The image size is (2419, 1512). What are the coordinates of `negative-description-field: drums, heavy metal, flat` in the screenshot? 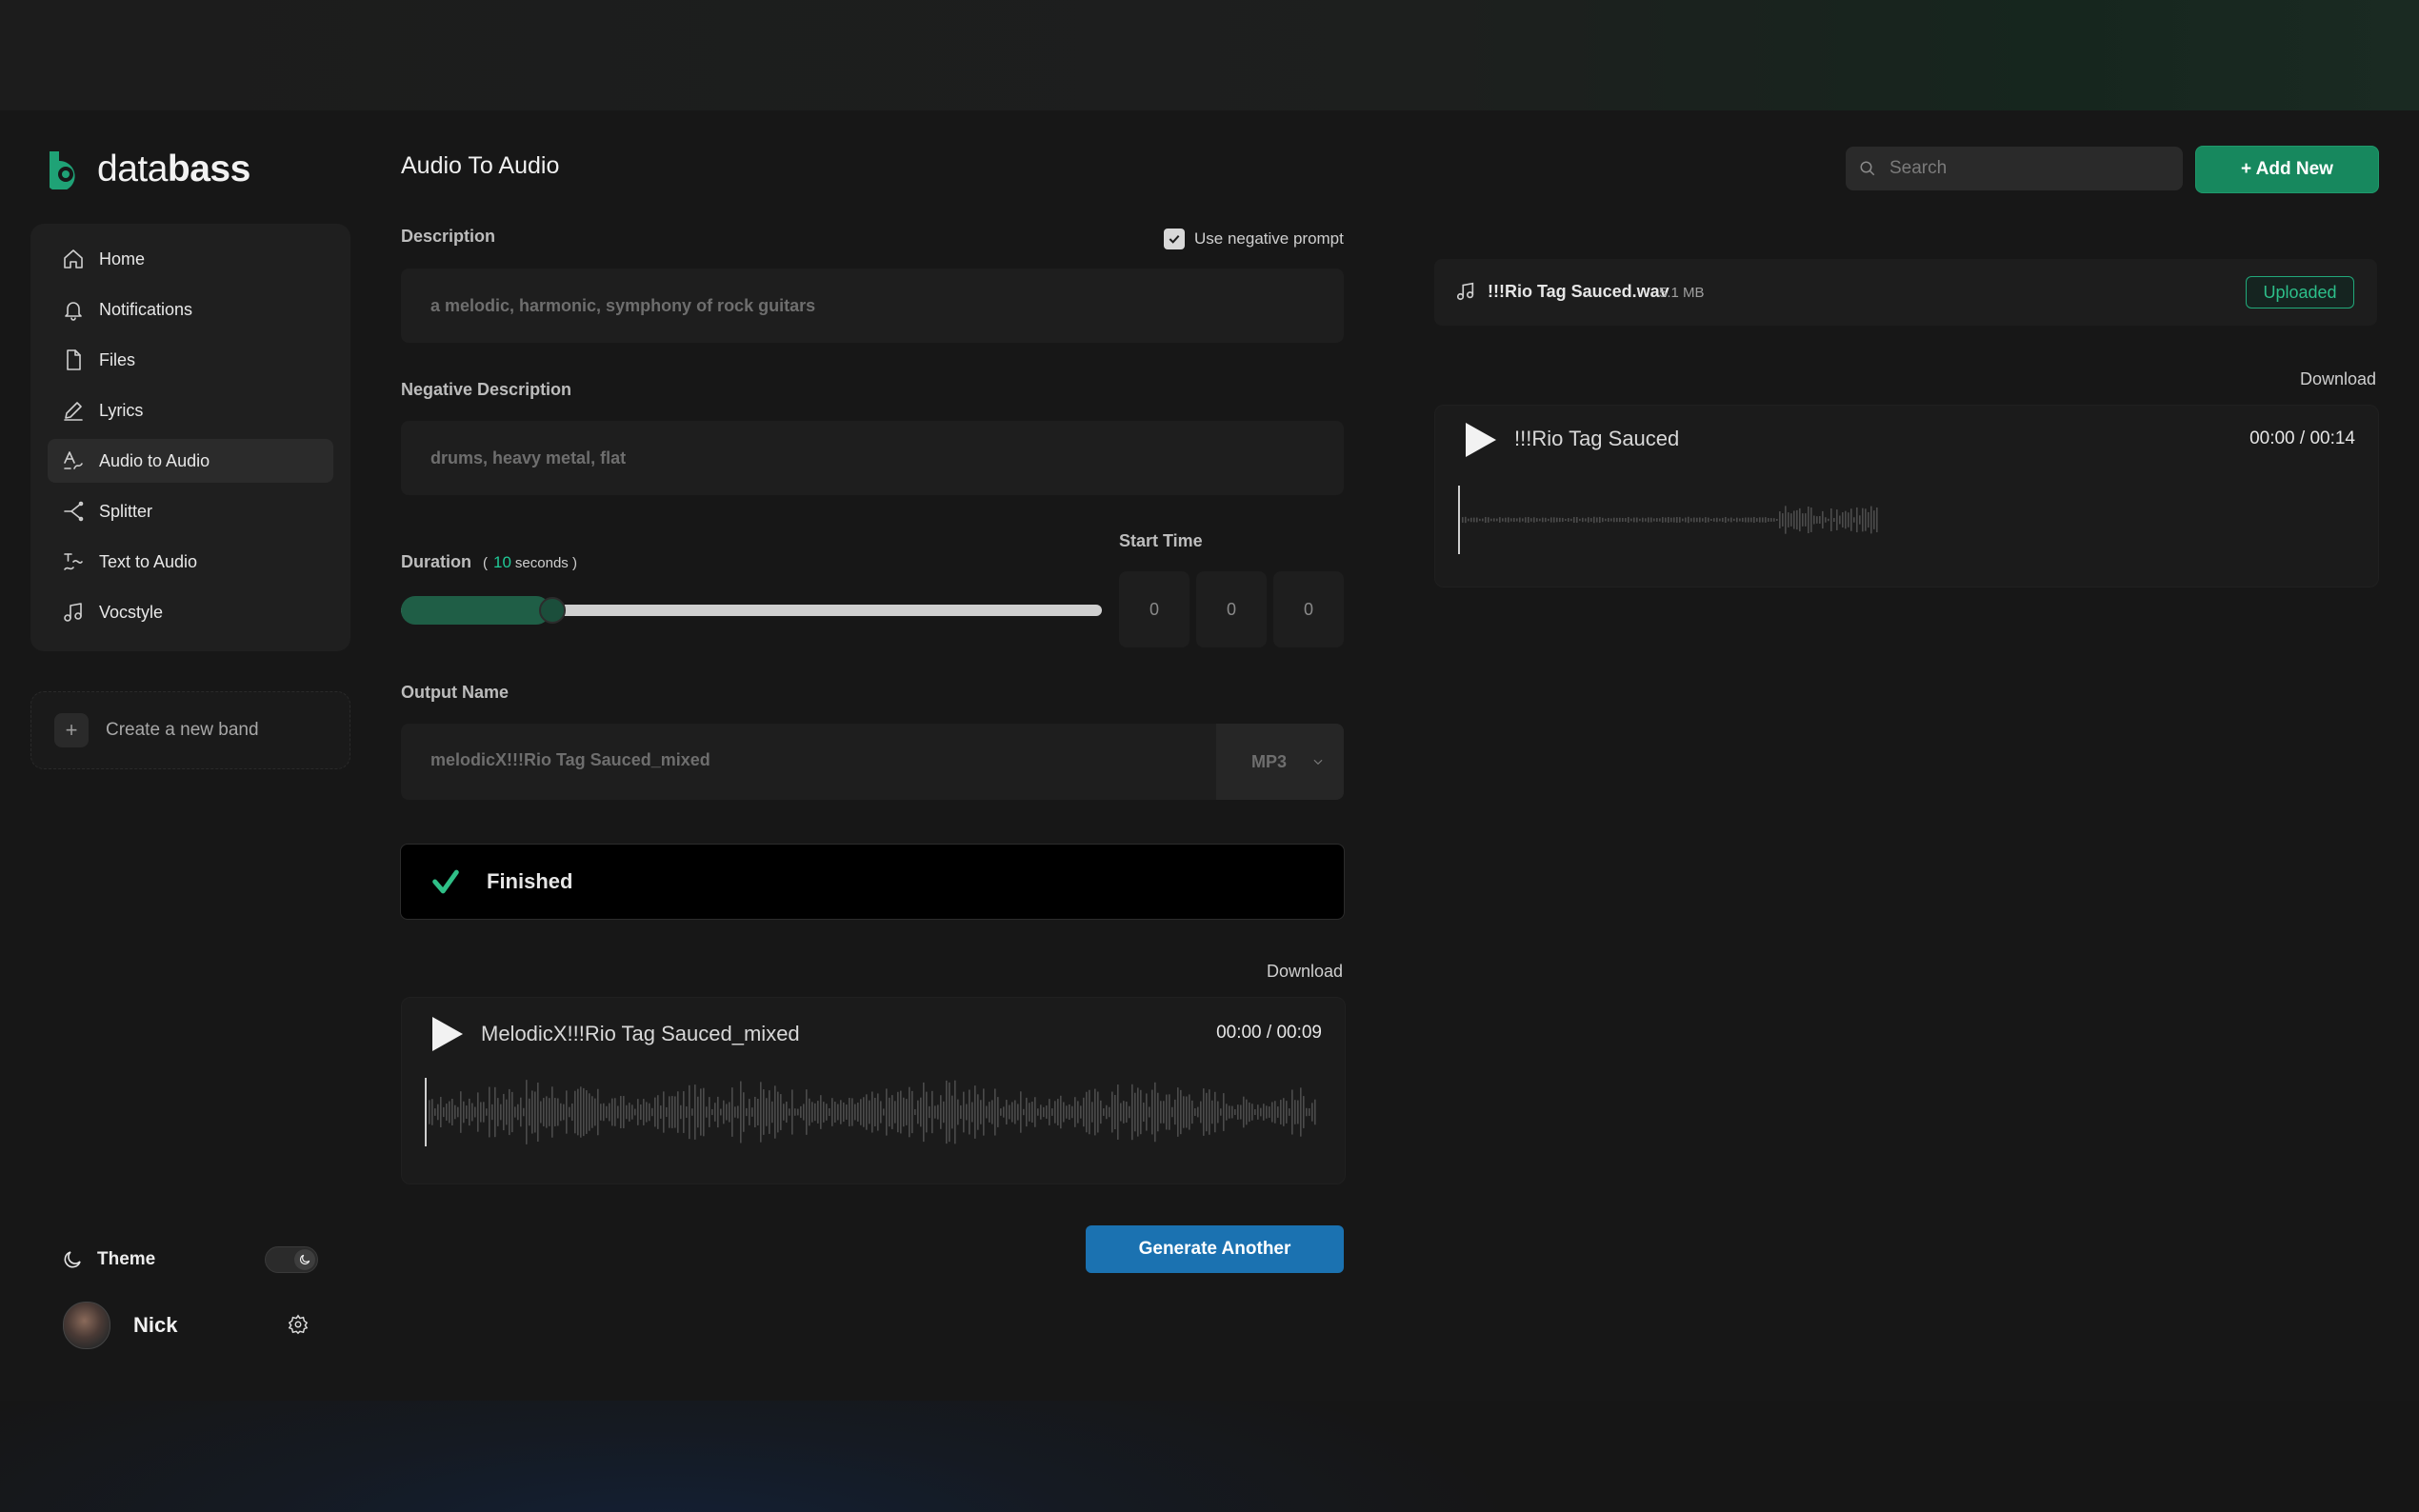 It's located at (872, 458).